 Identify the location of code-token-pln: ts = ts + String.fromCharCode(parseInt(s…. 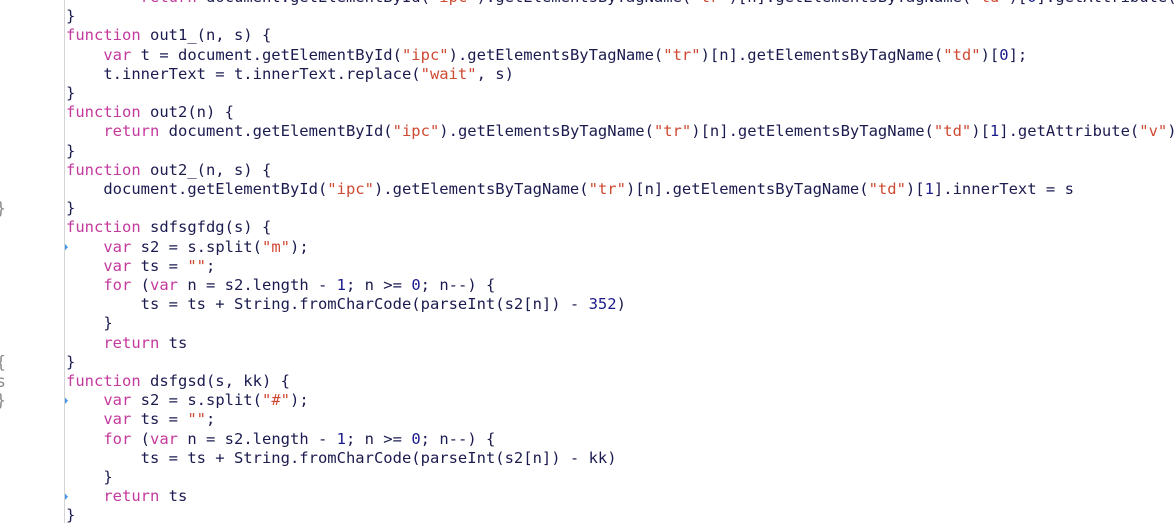
(341, 457).